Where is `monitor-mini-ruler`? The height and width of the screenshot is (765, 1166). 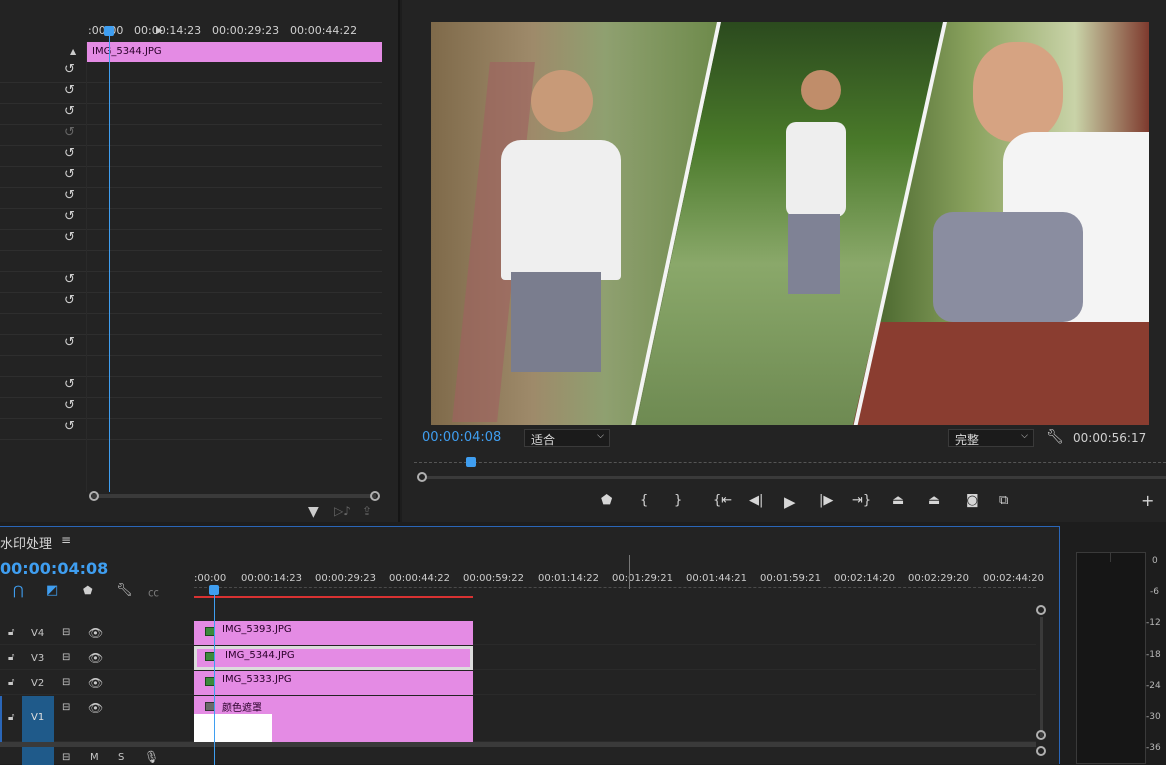
monitor-mini-ruler is located at coordinates (790, 466).